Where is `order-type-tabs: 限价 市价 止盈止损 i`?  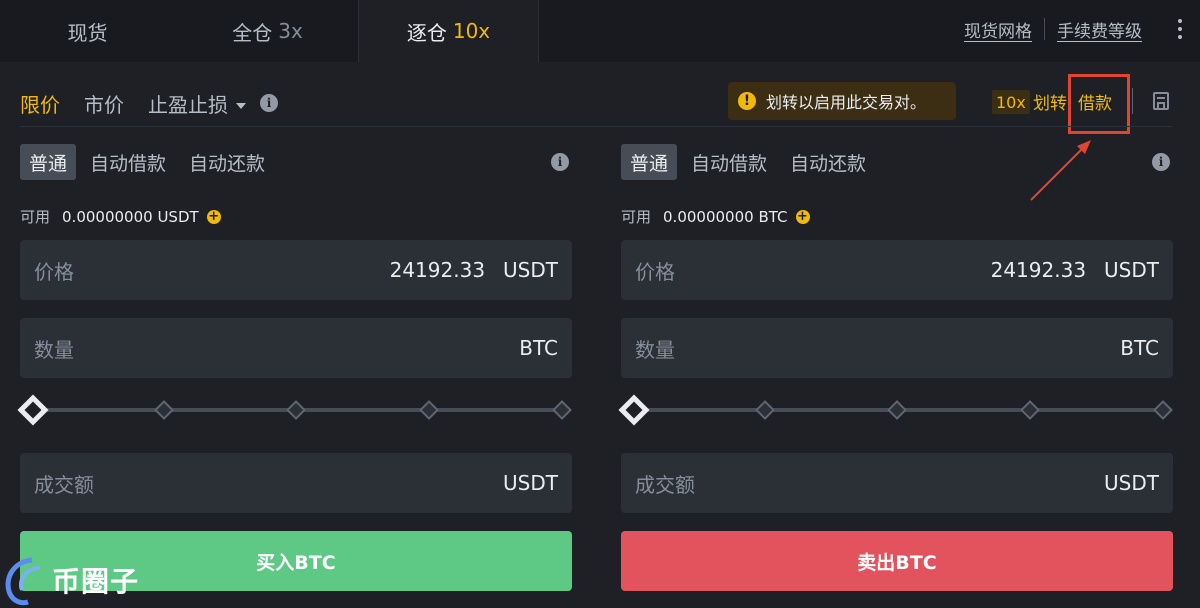
order-type-tabs: 限价 市价 止盈止损 i is located at coordinates (149, 103).